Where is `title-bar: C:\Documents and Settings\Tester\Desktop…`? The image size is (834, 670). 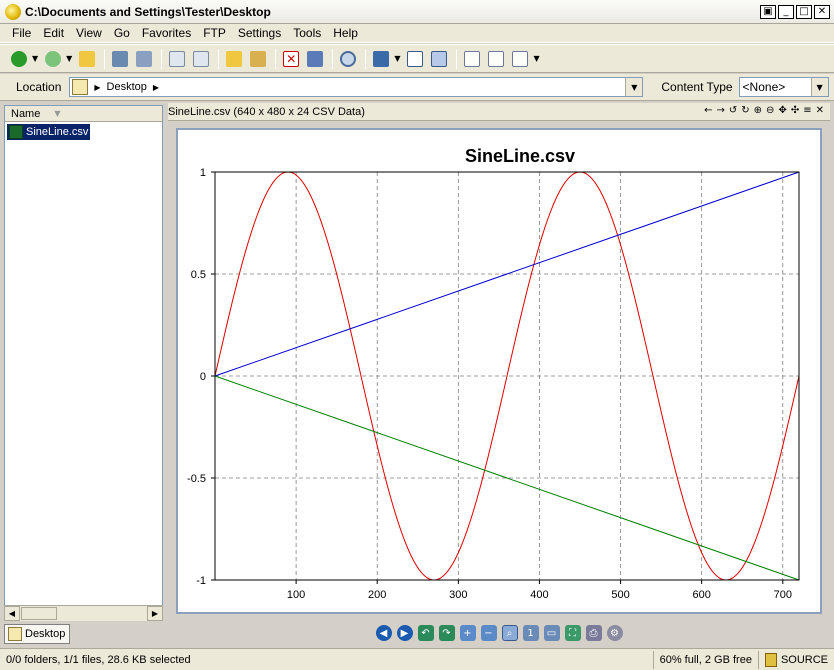
title-bar: C:\Documents and Settings\Tester\Desktop… is located at coordinates (417, 12).